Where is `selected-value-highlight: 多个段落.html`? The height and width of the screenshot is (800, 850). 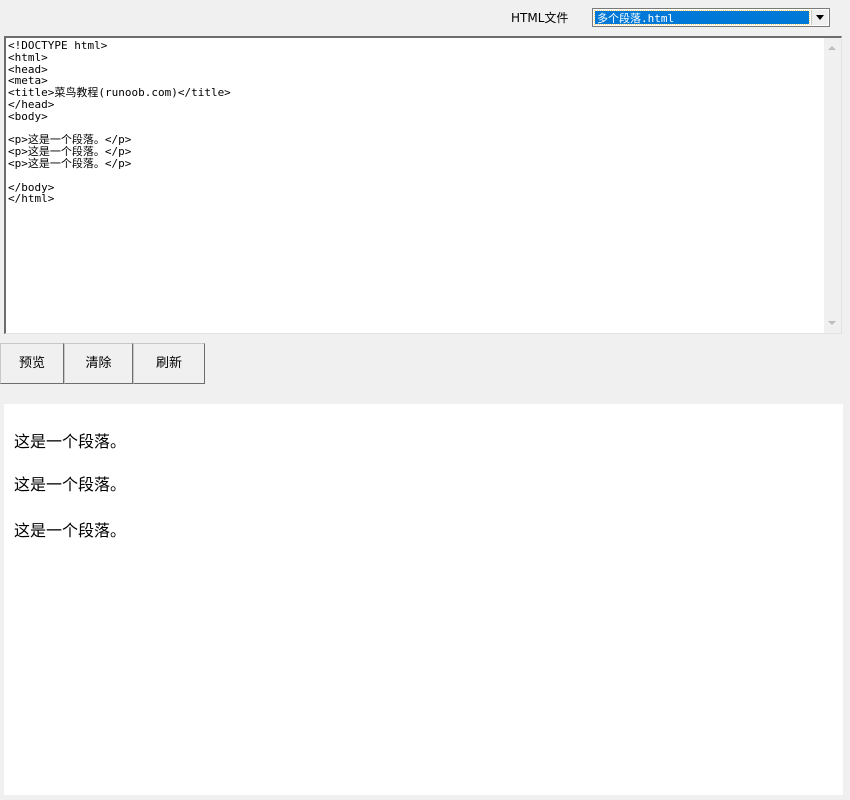
selected-value-highlight: 多个段落.html is located at coordinates (702, 17).